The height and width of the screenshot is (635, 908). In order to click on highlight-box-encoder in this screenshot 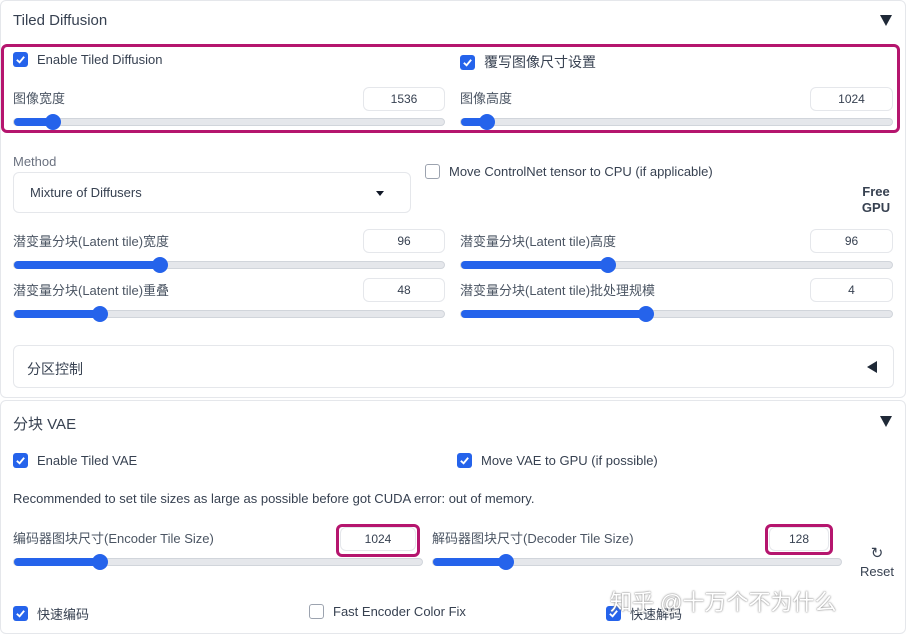, I will do `click(378, 540)`.